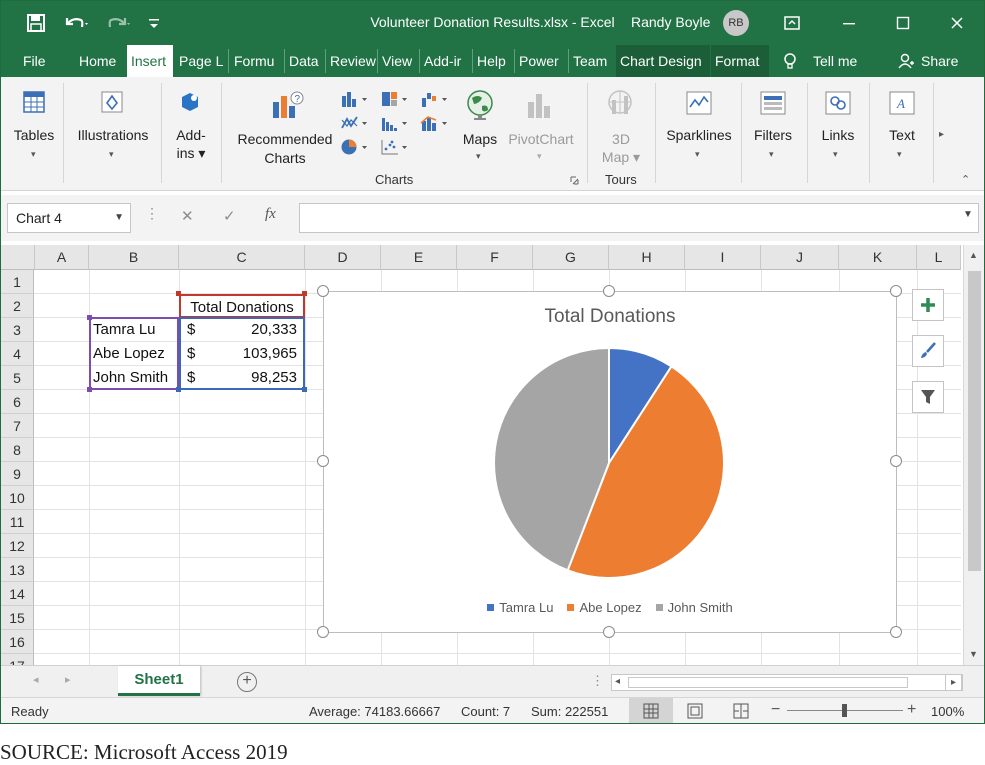 This screenshot has width=985, height=765. What do you see at coordinates (396, 99) in the screenshot?
I see `hierarchy-chart-icon` at bounding box center [396, 99].